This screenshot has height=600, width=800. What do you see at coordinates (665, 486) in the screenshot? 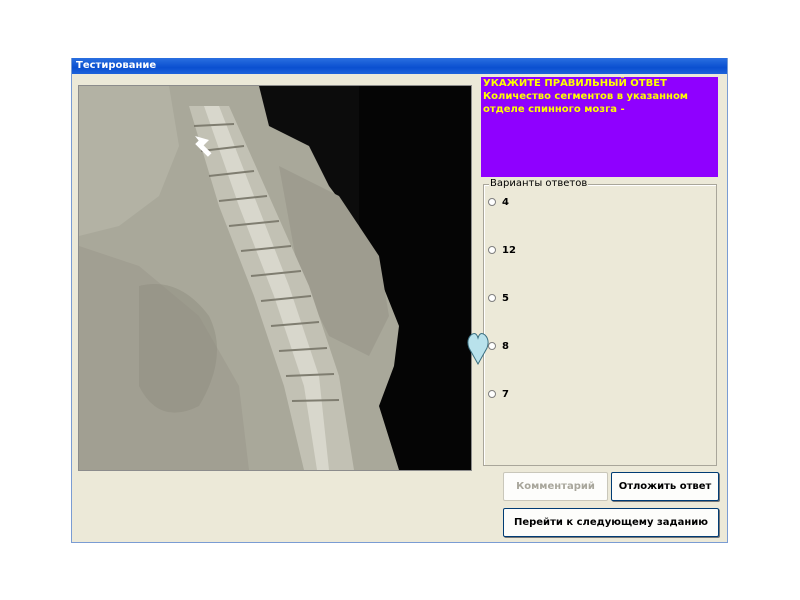
I see `postpone-answer-button: Отложить ответ` at bounding box center [665, 486].